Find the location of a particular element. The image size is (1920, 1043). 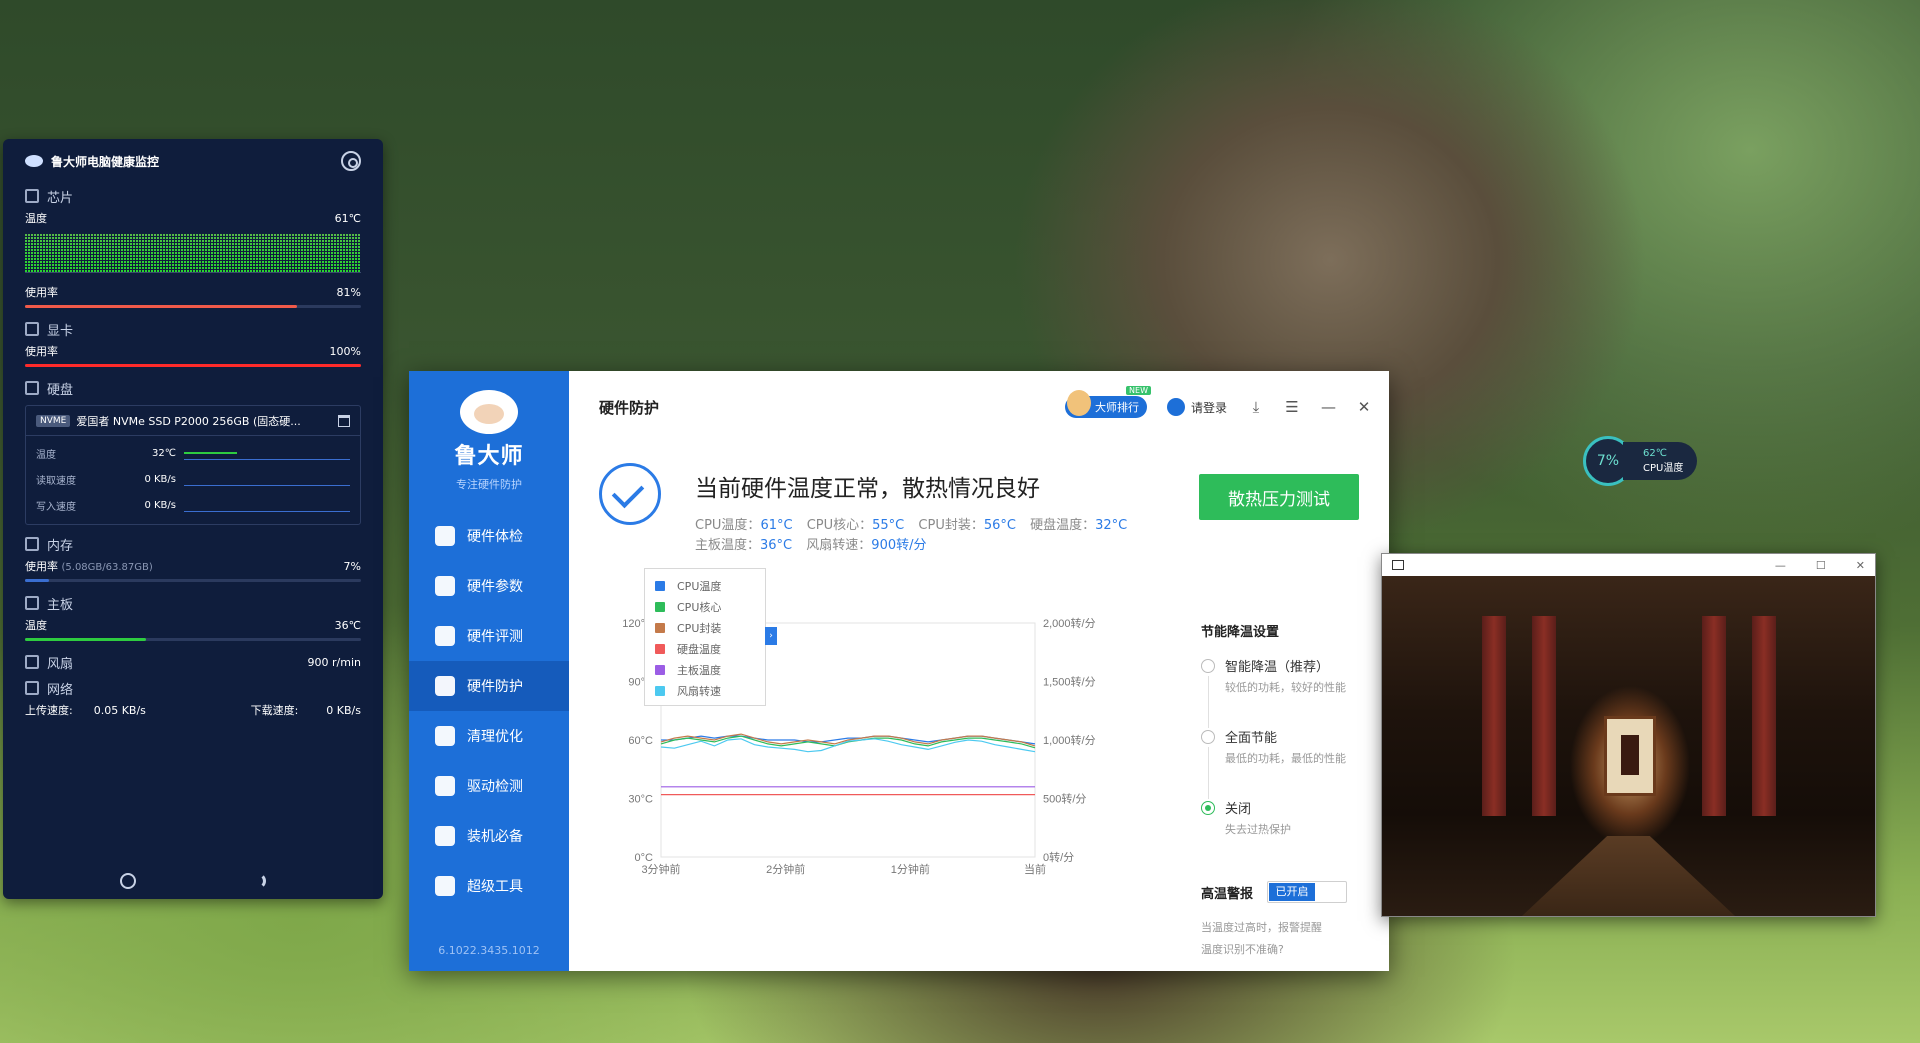

alarm-label: 高温警报 is located at coordinates (1227, 894).